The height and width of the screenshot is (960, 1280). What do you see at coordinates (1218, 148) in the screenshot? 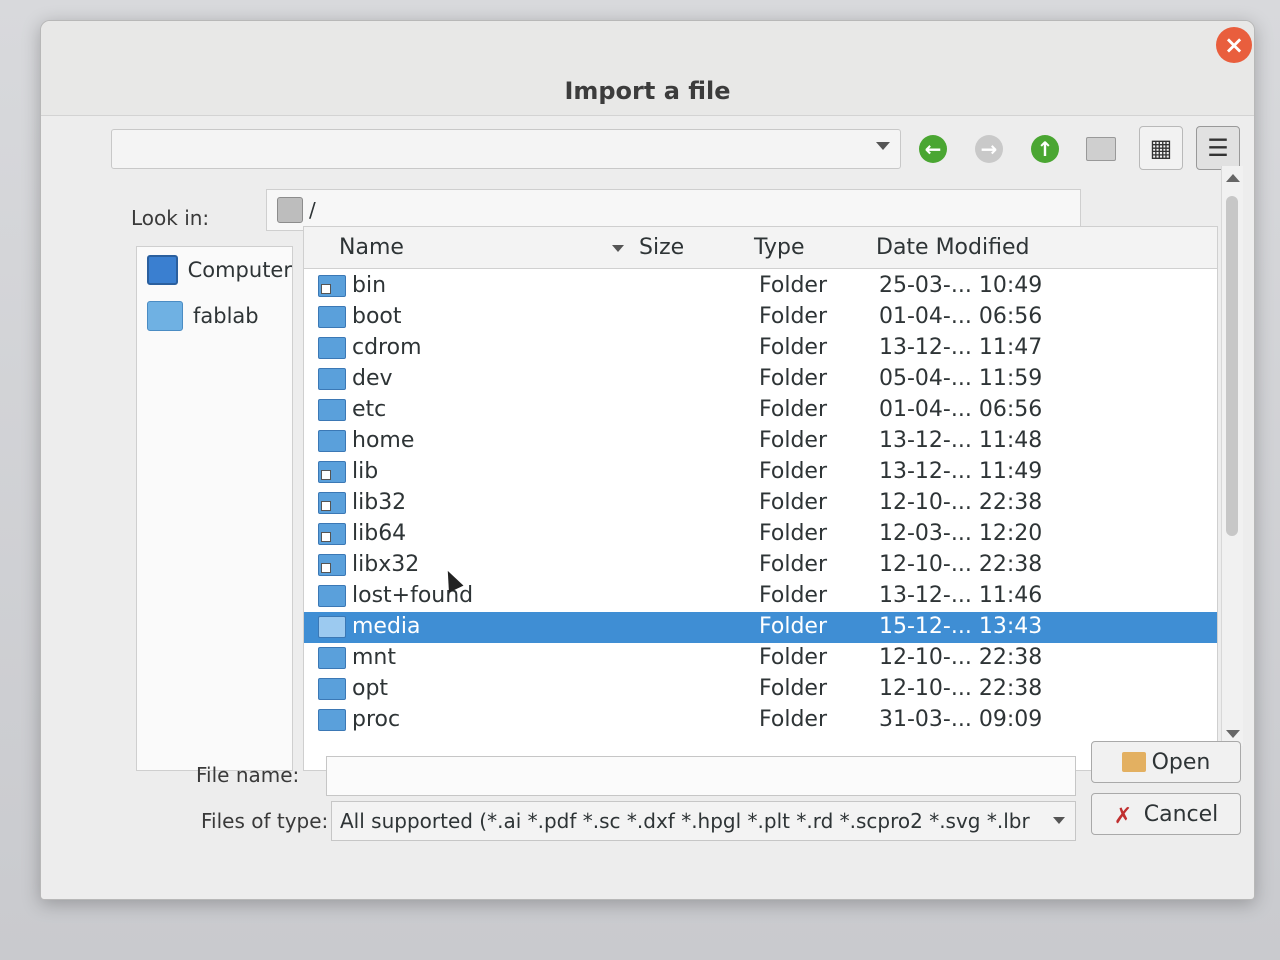
I see `list-view-button: ☰` at bounding box center [1218, 148].